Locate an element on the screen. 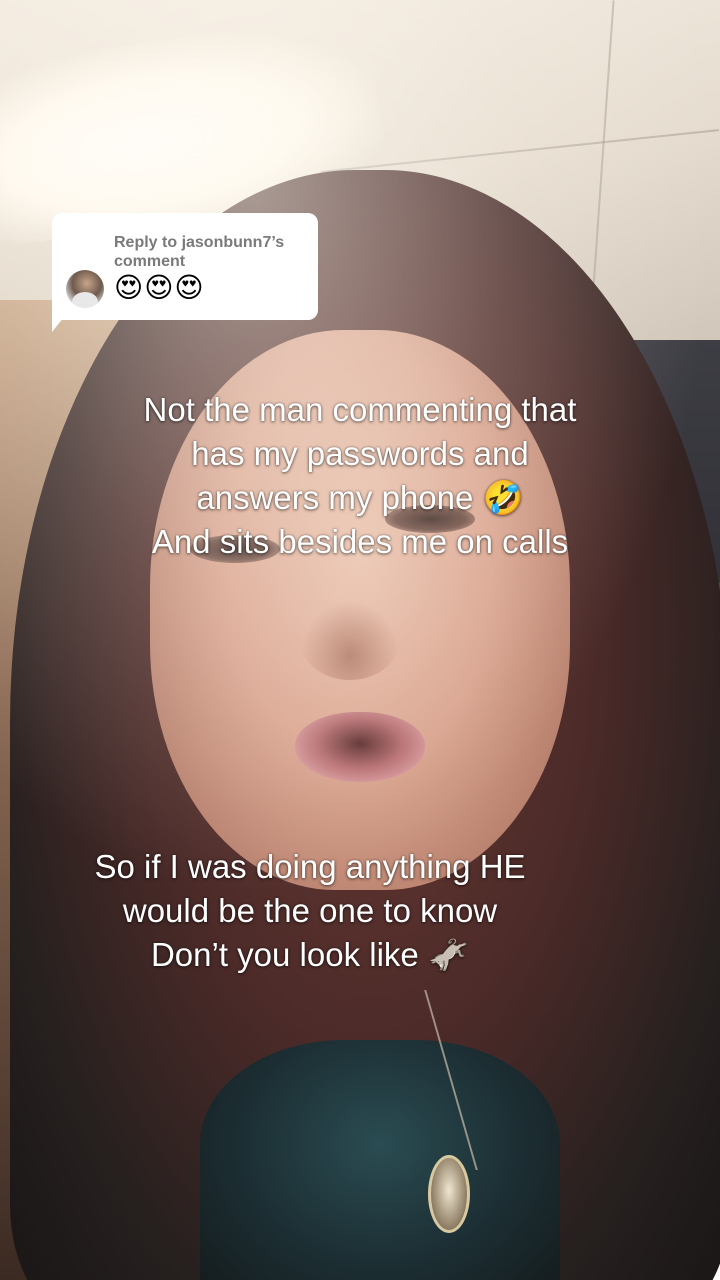 This screenshot has width=720, height=1280. reply-comment-sticker: Reply to jasonbunn7’s comment 😍😍😍 is located at coordinates (185, 266).